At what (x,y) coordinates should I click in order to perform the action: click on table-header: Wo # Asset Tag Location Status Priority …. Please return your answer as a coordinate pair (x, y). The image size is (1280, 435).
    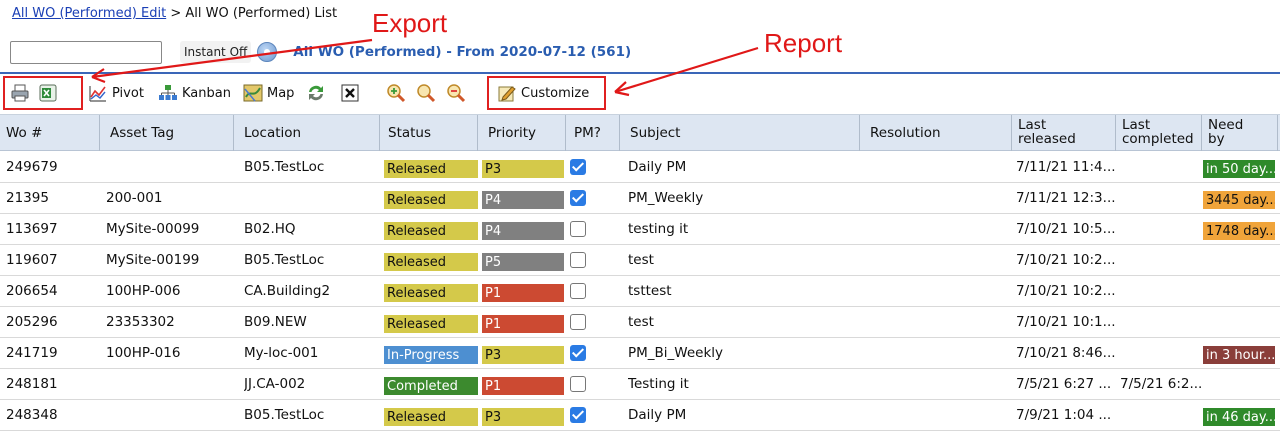
    Looking at the image, I should click on (640, 132).